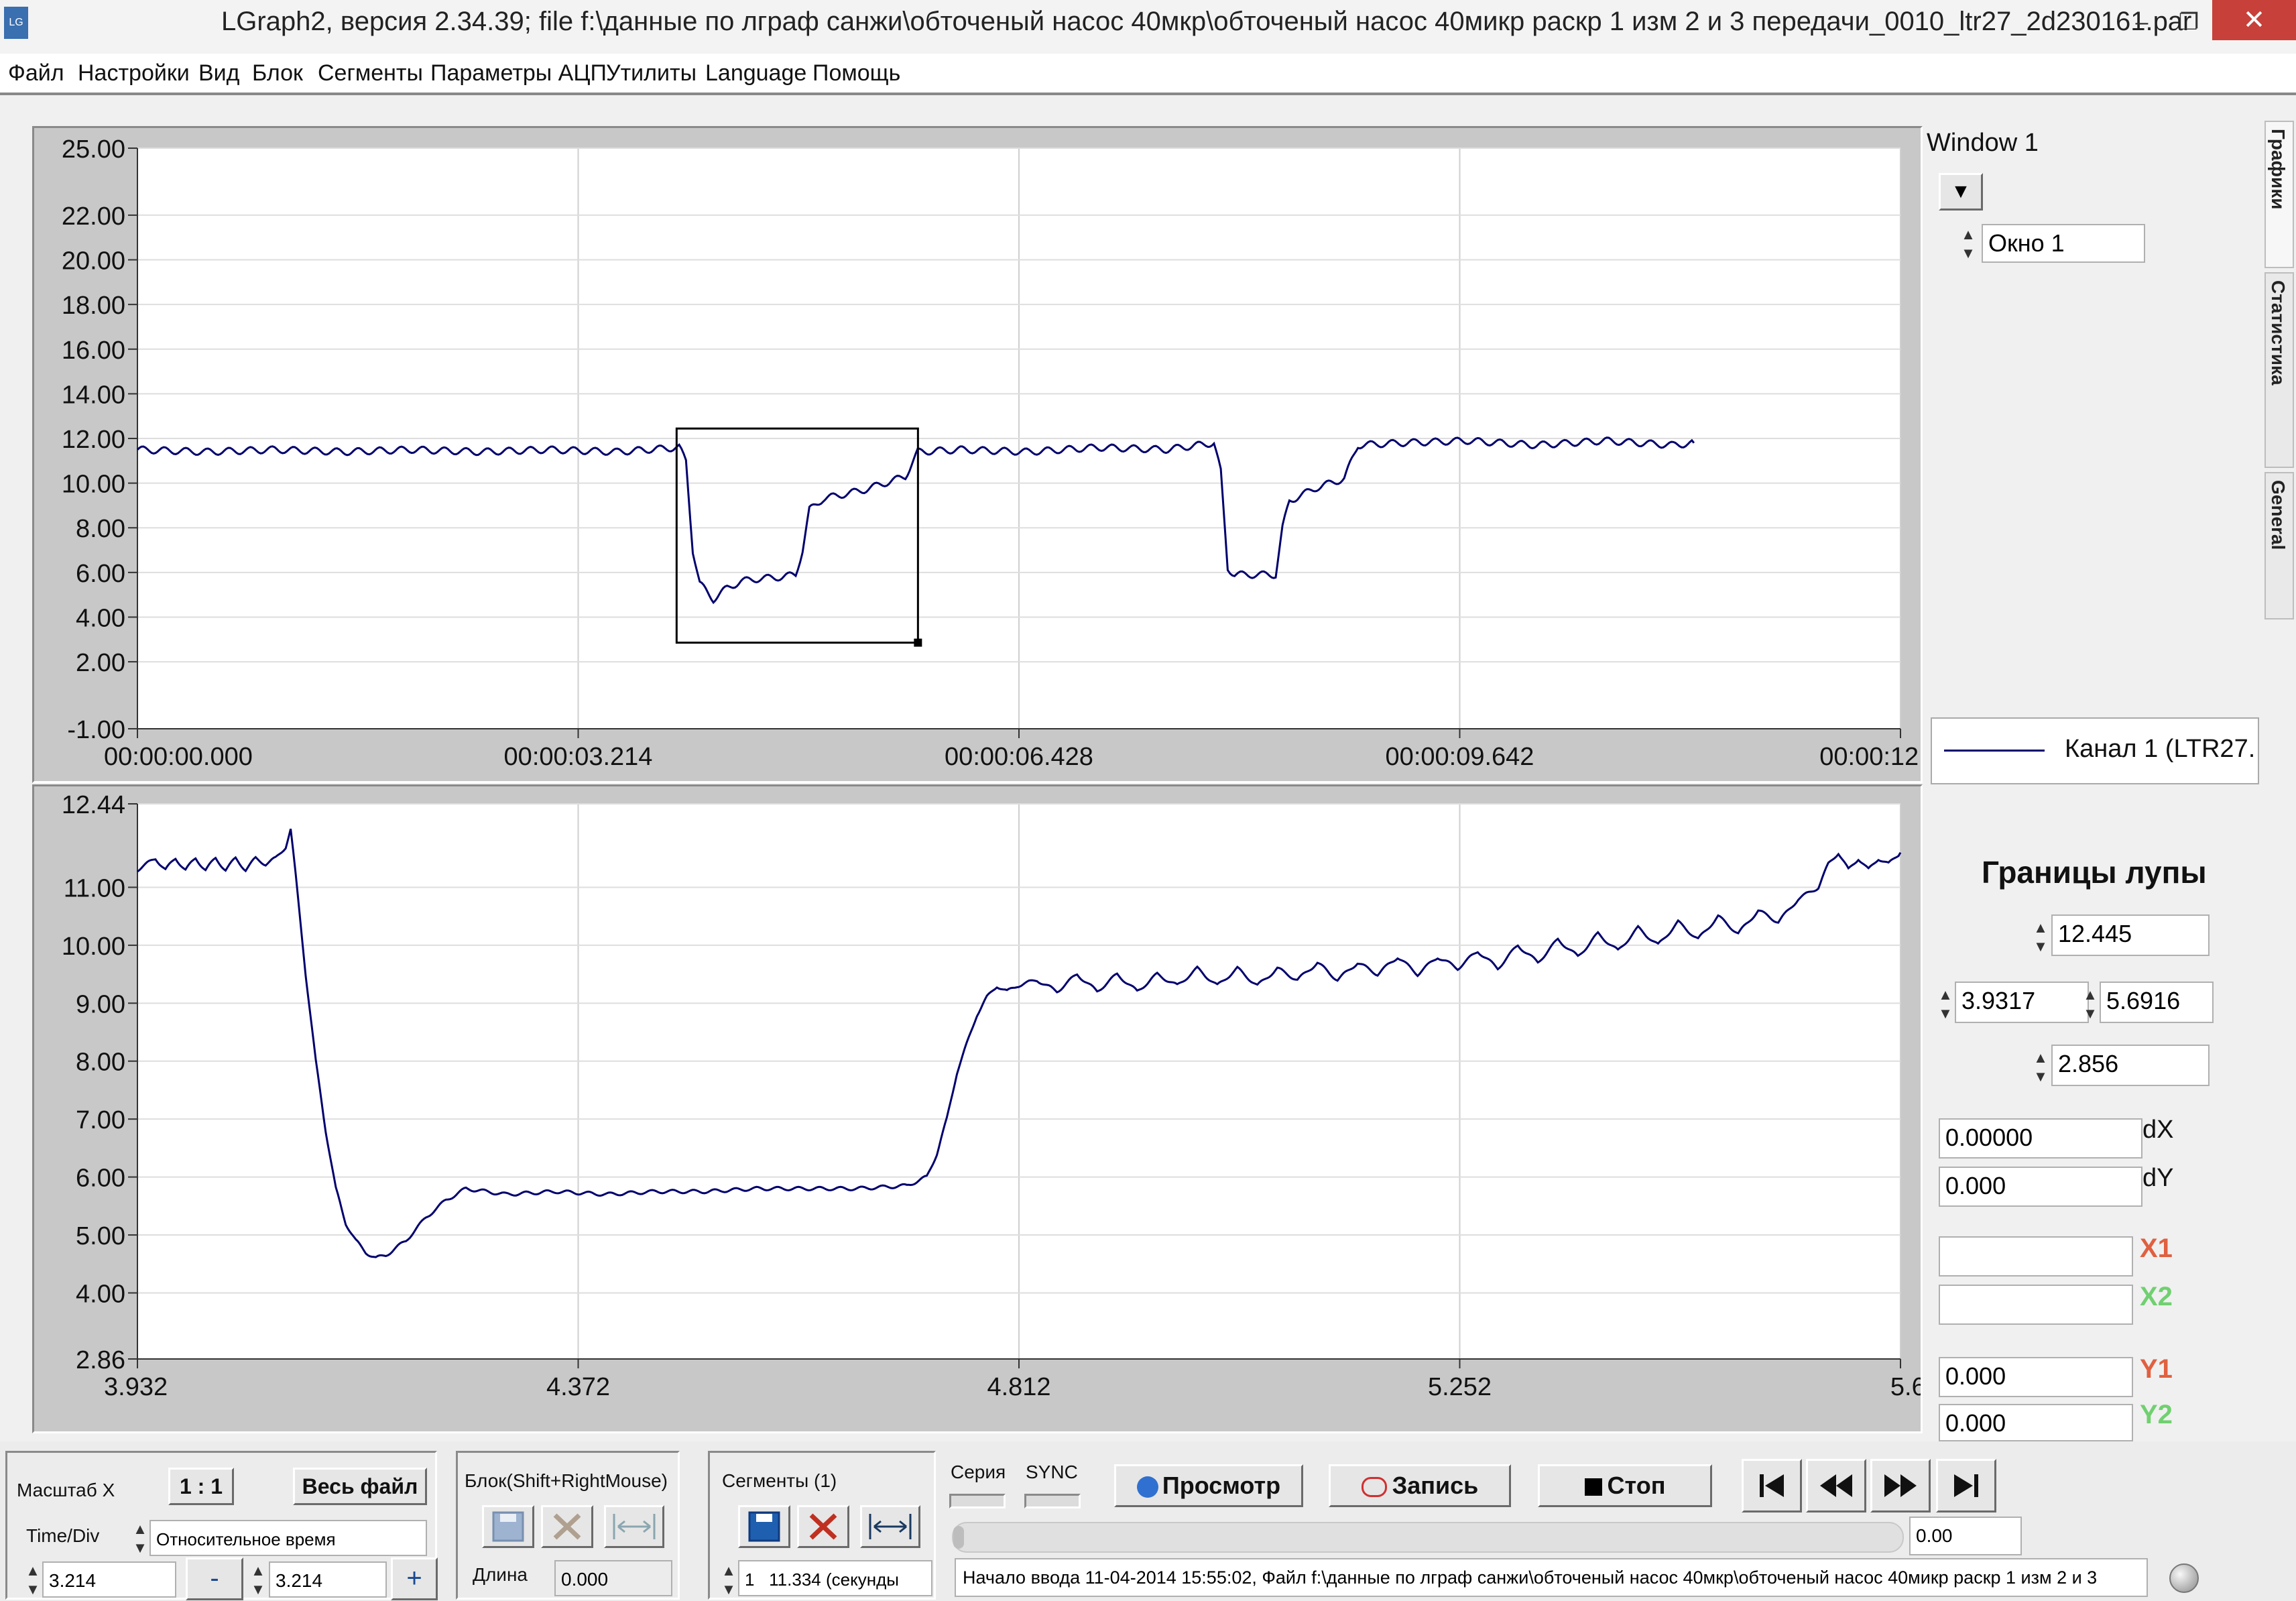  Describe the element at coordinates (1221, 1485) in the screenshot. I see `view-button-label: Просмотр` at that location.